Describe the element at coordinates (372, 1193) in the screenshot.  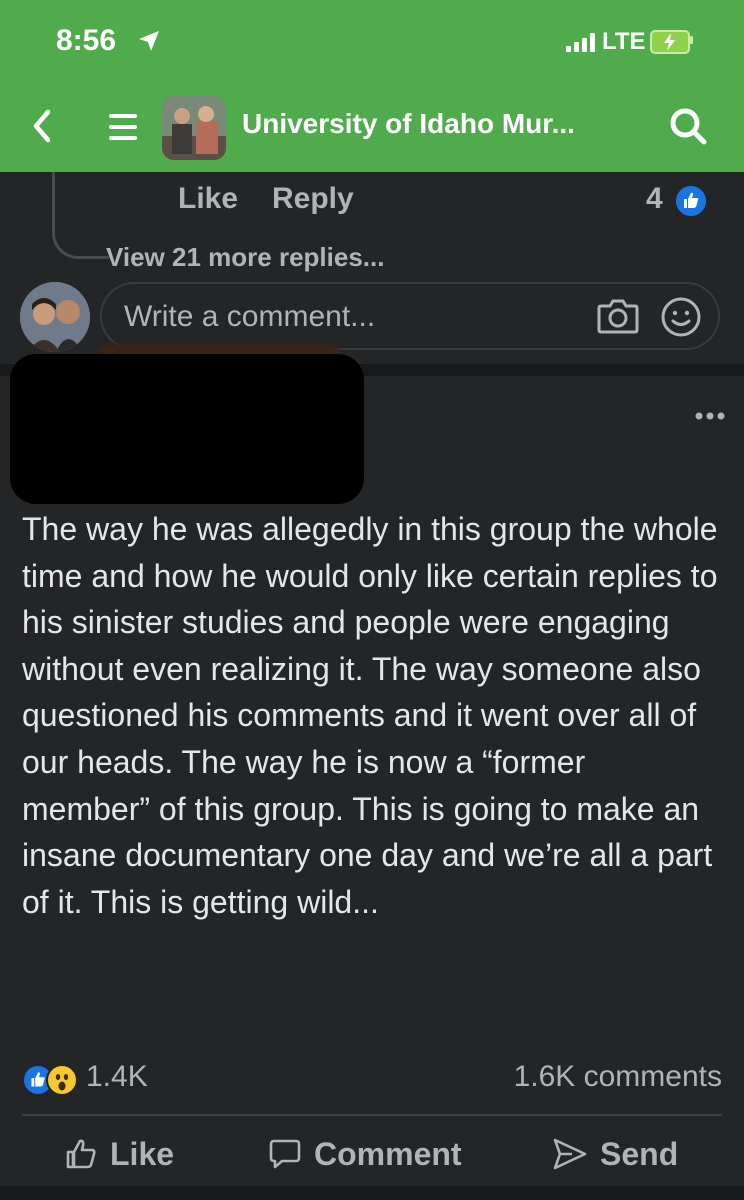
I see `feed-divider-bottom` at that location.